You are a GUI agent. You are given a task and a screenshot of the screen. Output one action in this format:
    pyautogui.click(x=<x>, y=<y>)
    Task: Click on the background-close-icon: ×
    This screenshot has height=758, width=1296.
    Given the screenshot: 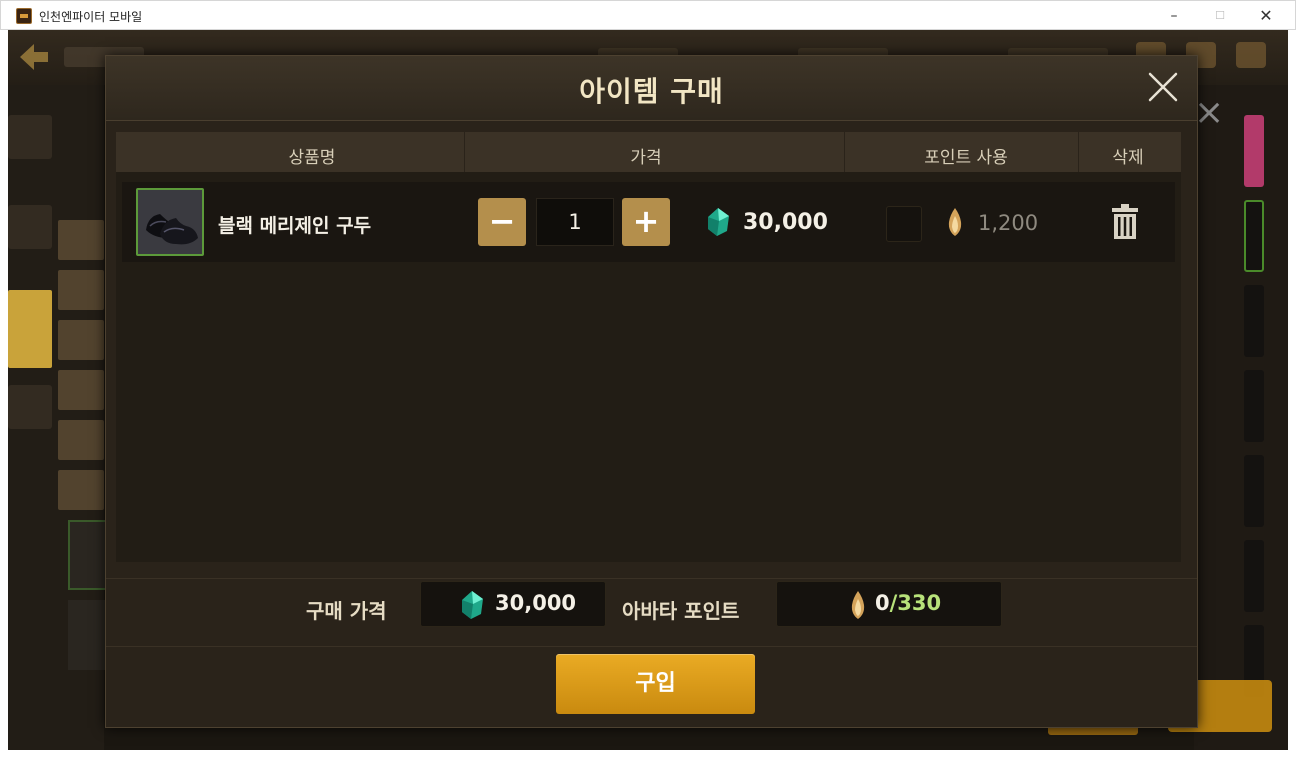 What is the action you would take?
    pyautogui.click(x=1209, y=112)
    